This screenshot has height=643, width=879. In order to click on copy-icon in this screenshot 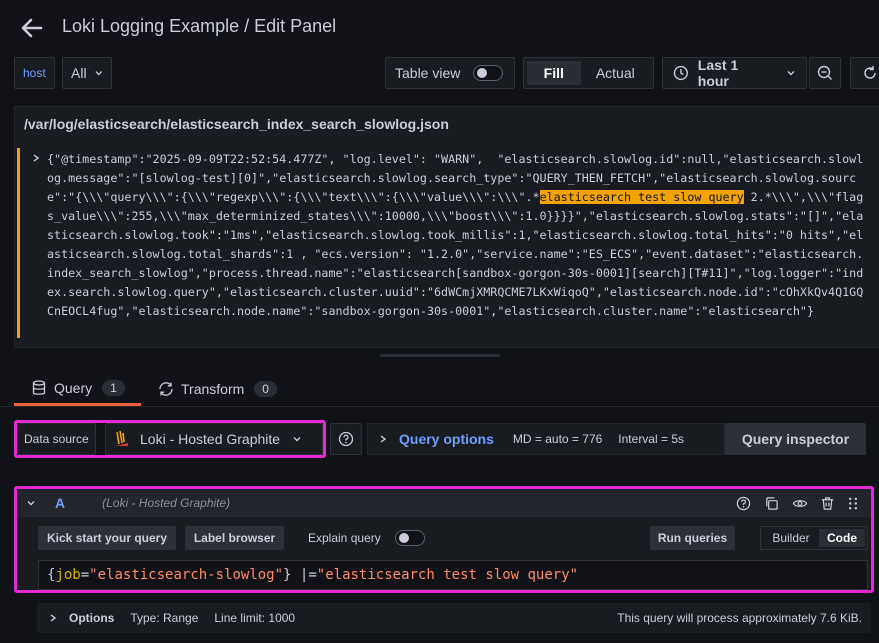, I will do `click(771, 503)`.